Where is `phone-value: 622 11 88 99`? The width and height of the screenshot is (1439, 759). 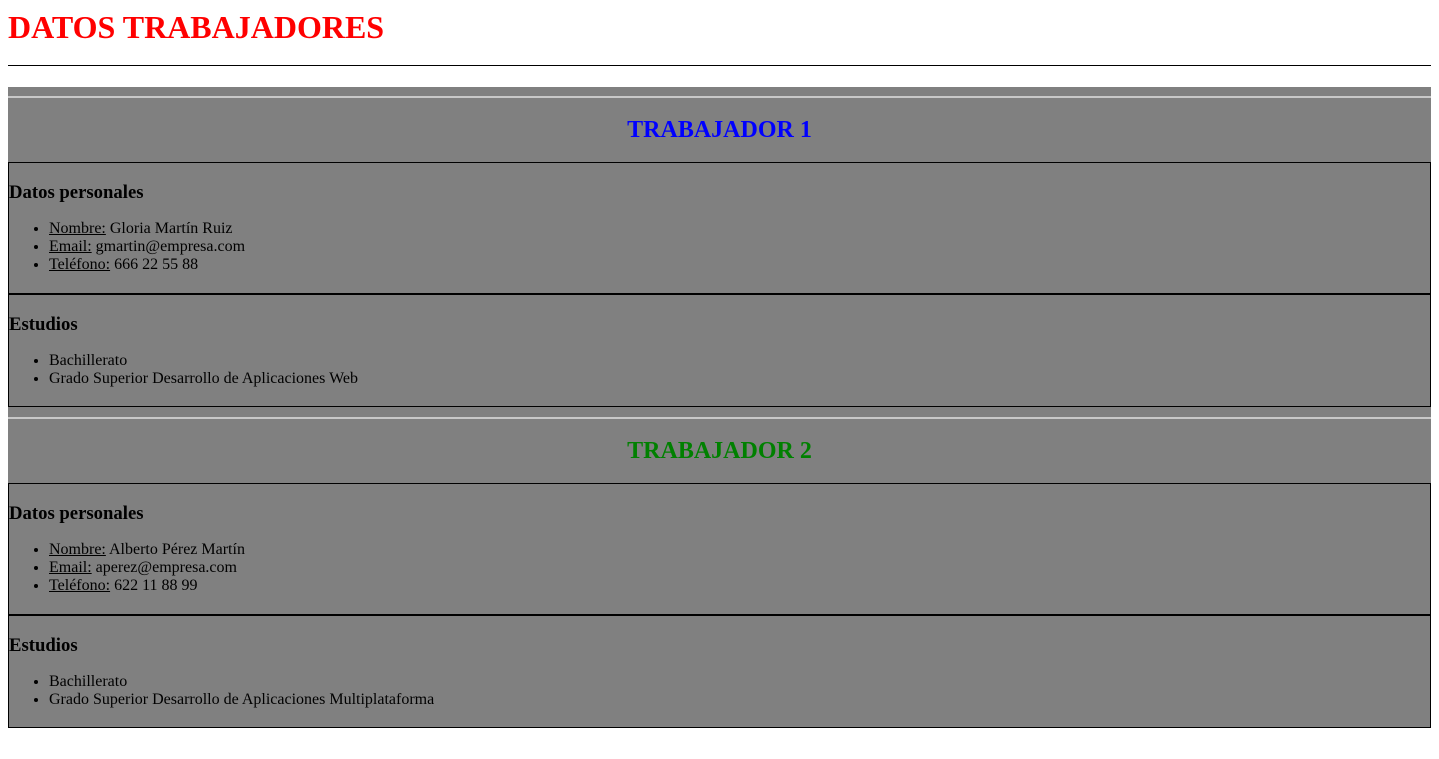 phone-value: 622 11 88 99 is located at coordinates (154, 585).